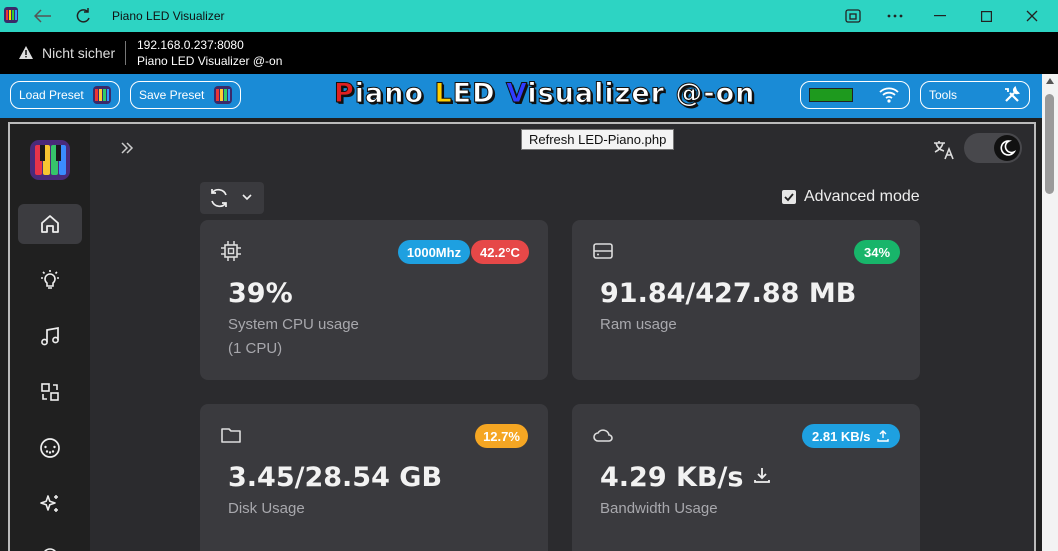 The height and width of the screenshot is (551, 1058). Describe the element at coordinates (247, 197) in the screenshot. I see `chevron-down-icon` at that location.